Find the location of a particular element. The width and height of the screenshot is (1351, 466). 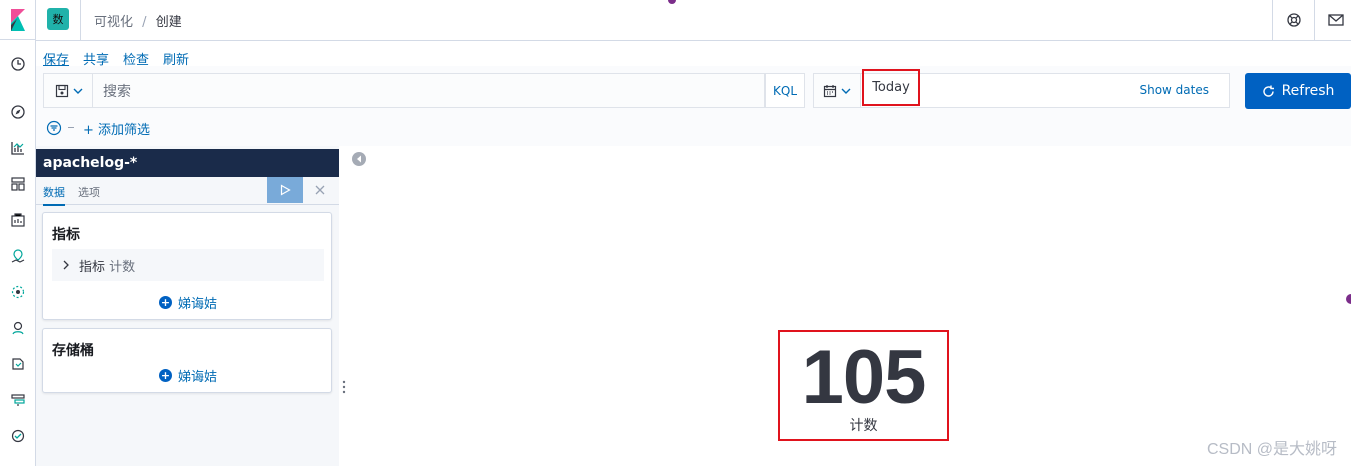

filter-bar: + 添加筛选 is located at coordinates (693, 132).